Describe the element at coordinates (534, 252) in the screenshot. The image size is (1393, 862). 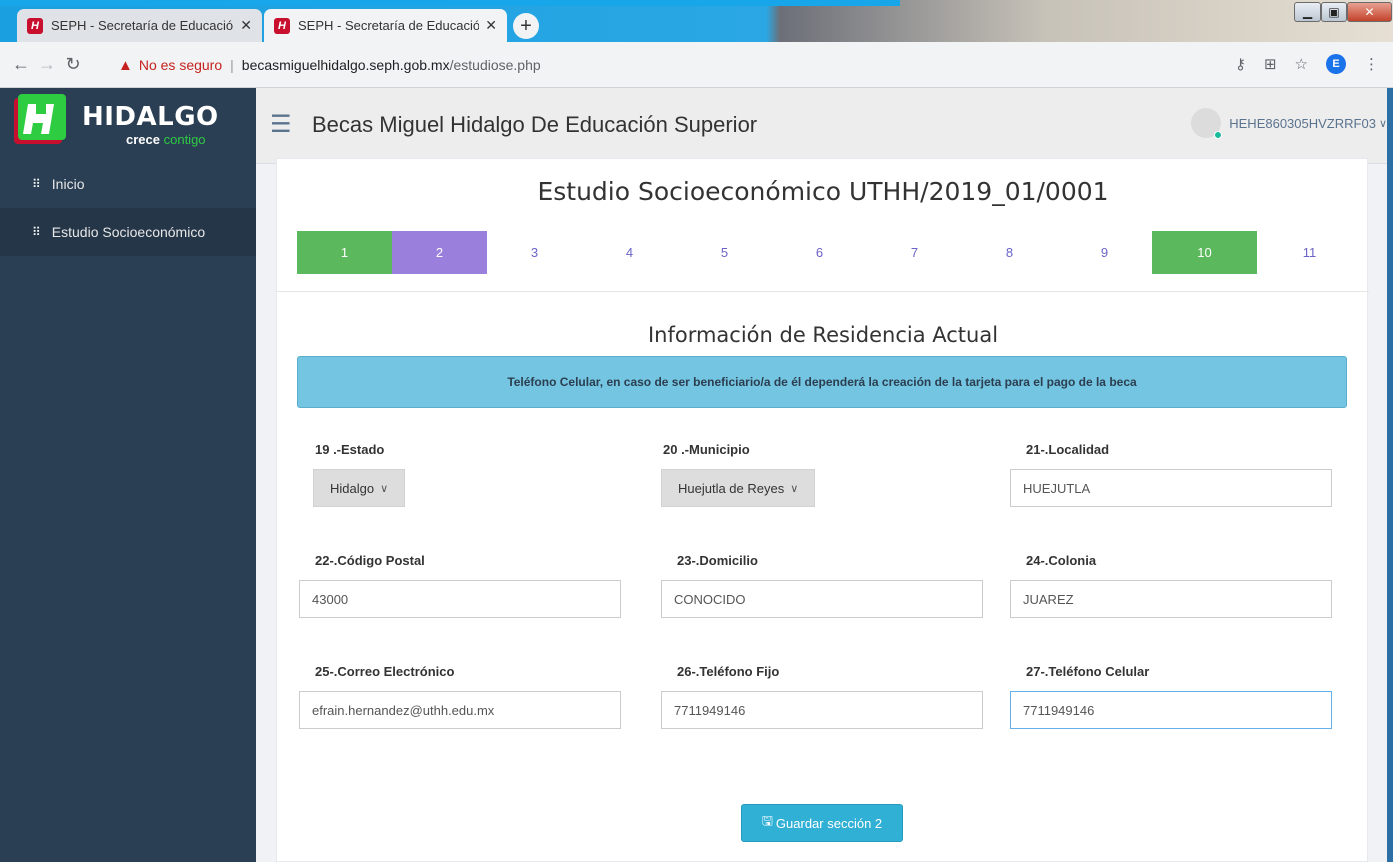
I see `step-3: 3` at that location.